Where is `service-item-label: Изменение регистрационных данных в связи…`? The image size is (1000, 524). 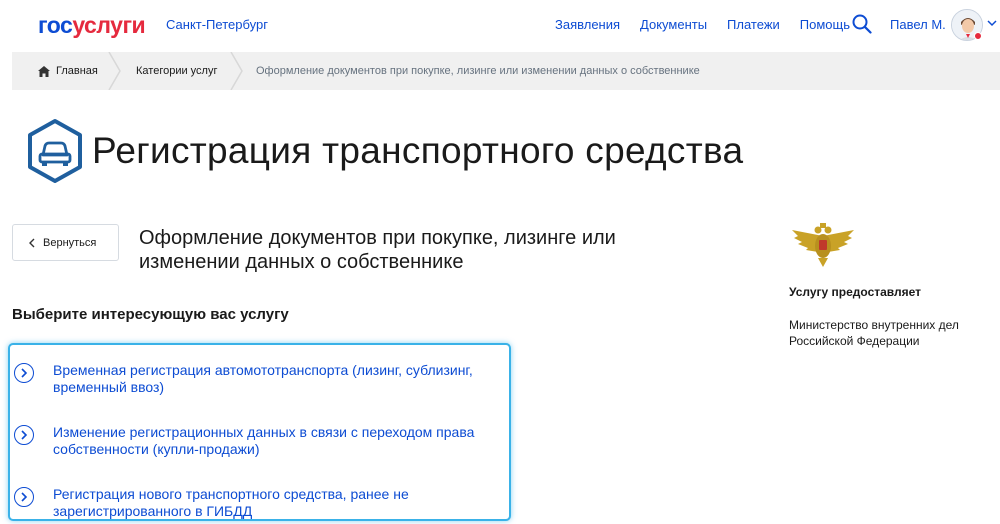 service-item-label: Изменение регистрационных данных в связи… is located at coordinates (264, 440).